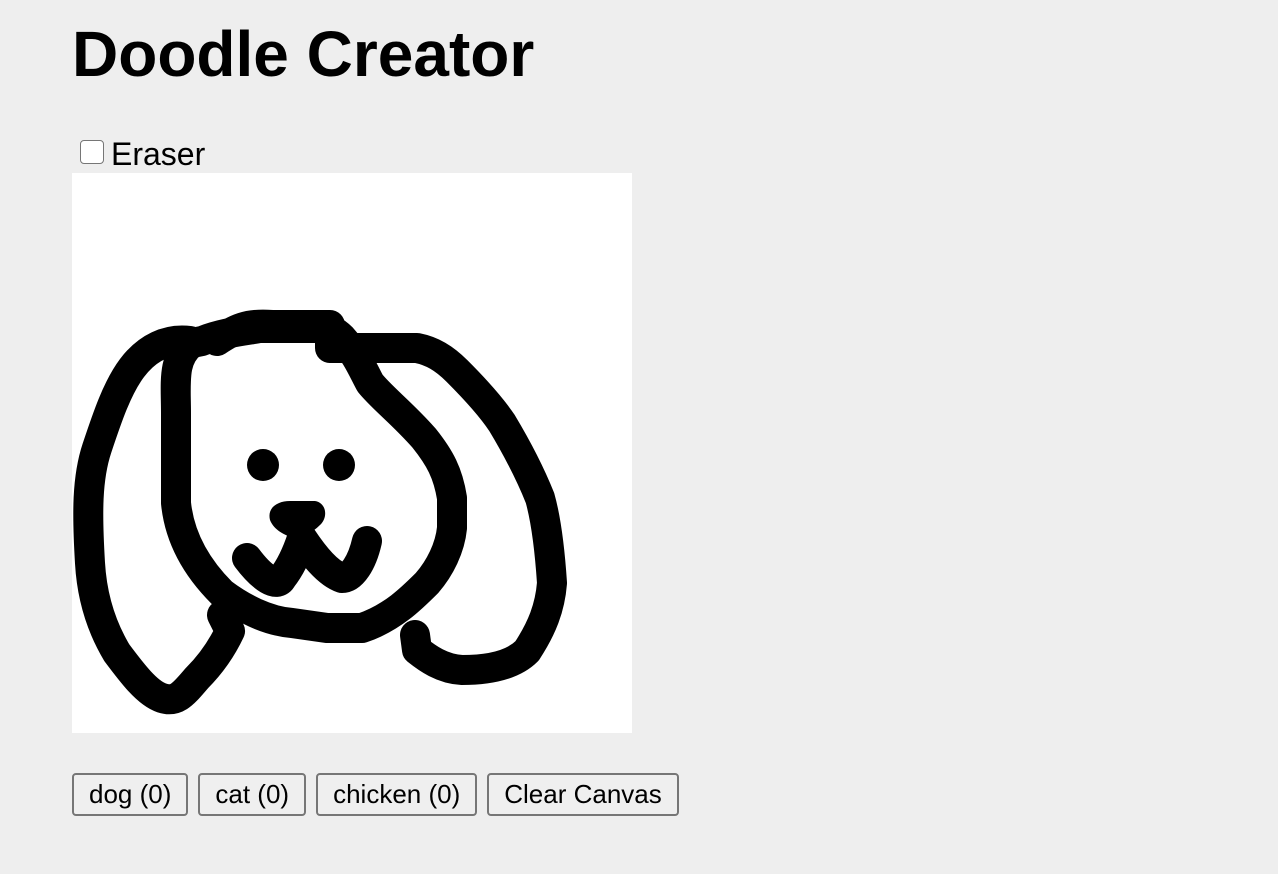  I want to click on page-title: Doodle Creator, so click(303, 54).